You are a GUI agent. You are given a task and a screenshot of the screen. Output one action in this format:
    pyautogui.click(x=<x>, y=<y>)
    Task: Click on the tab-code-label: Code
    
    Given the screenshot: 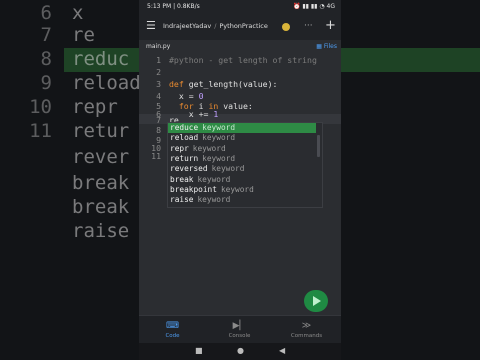 What is the action you would take?
    pyautogui.click(x=172, y=336)
    